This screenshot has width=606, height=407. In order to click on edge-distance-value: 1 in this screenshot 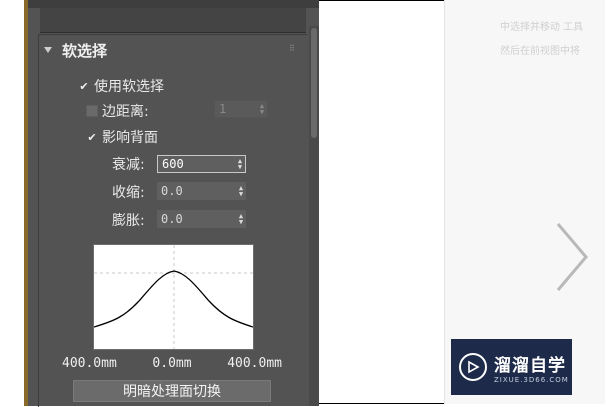, I will do `click(223, 109)`.